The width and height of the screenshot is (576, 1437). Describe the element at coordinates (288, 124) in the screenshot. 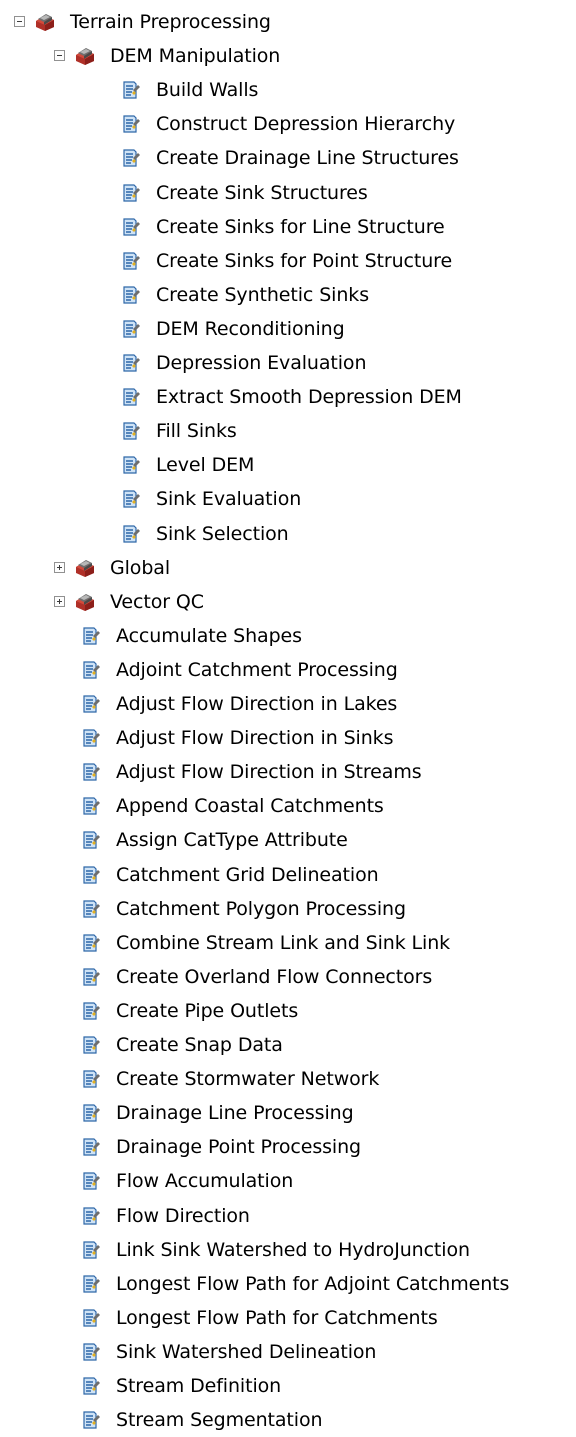

I see `tool-item-construct-depression-hierarchy: Construct Depression Hierarchy` at that location.